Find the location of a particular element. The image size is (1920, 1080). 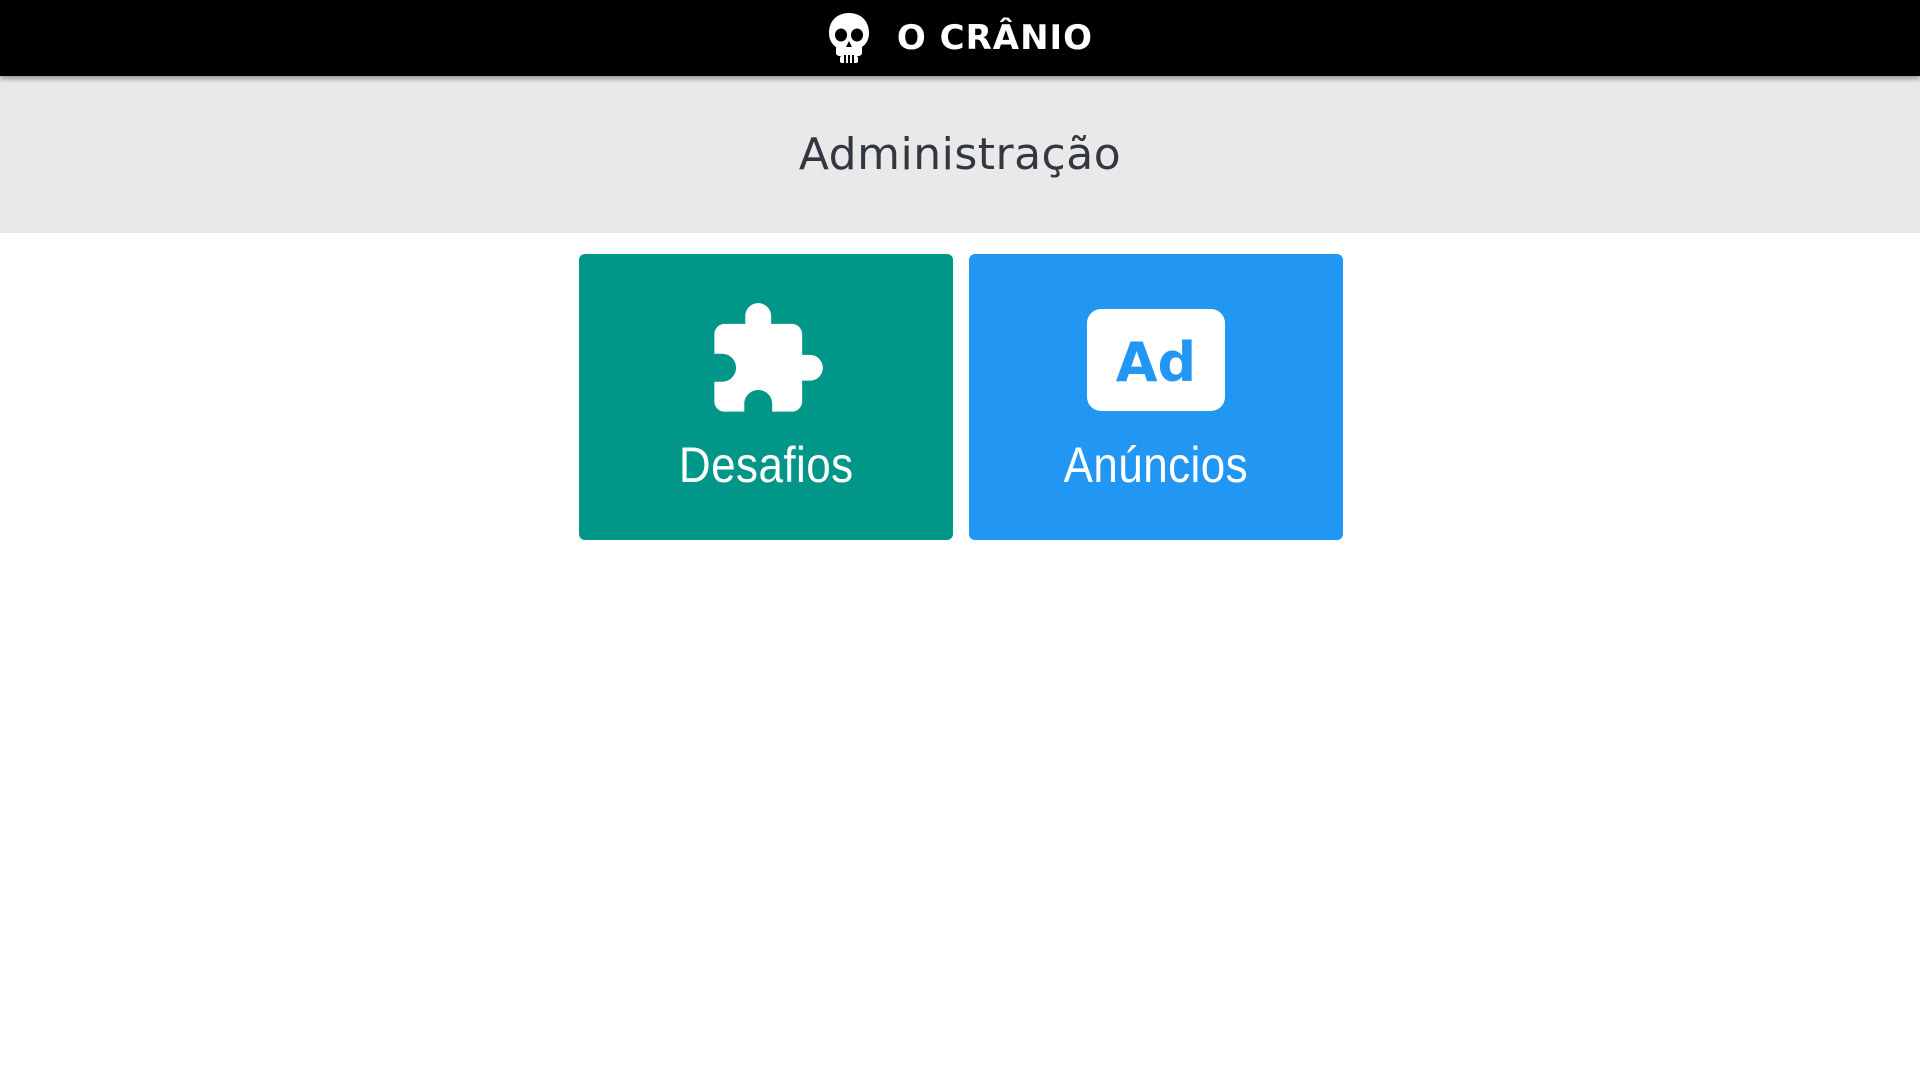

ad-badge-text: Ad is located at coordinates (1156, 362).